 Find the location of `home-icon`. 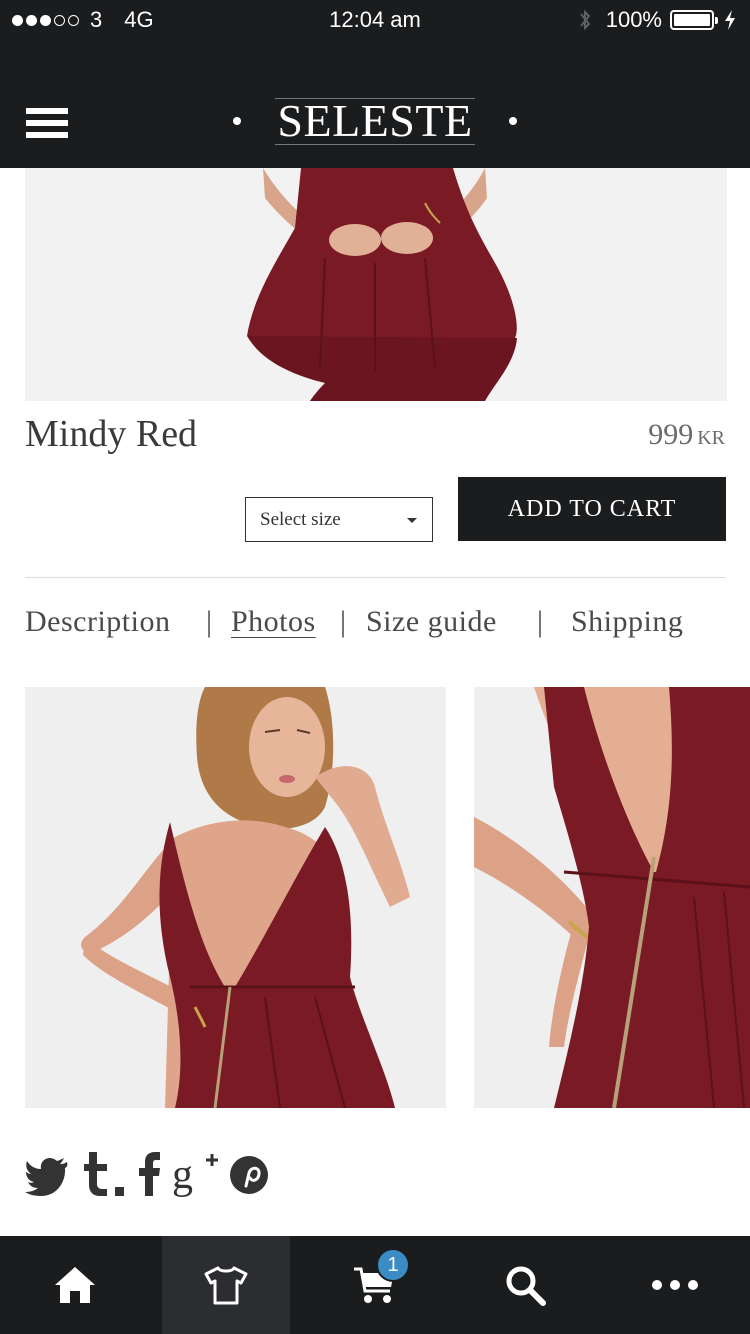

home-icon is located at coordinates (75, 1285).